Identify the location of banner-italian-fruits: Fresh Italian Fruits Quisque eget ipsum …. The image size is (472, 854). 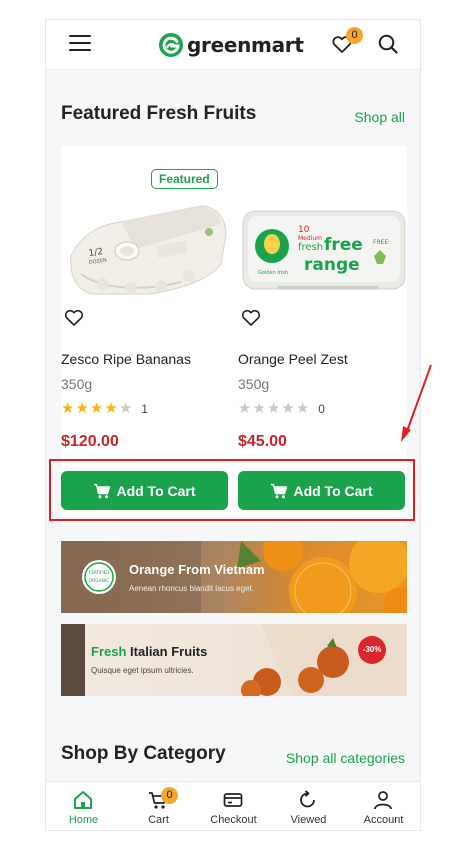
(234, 660).